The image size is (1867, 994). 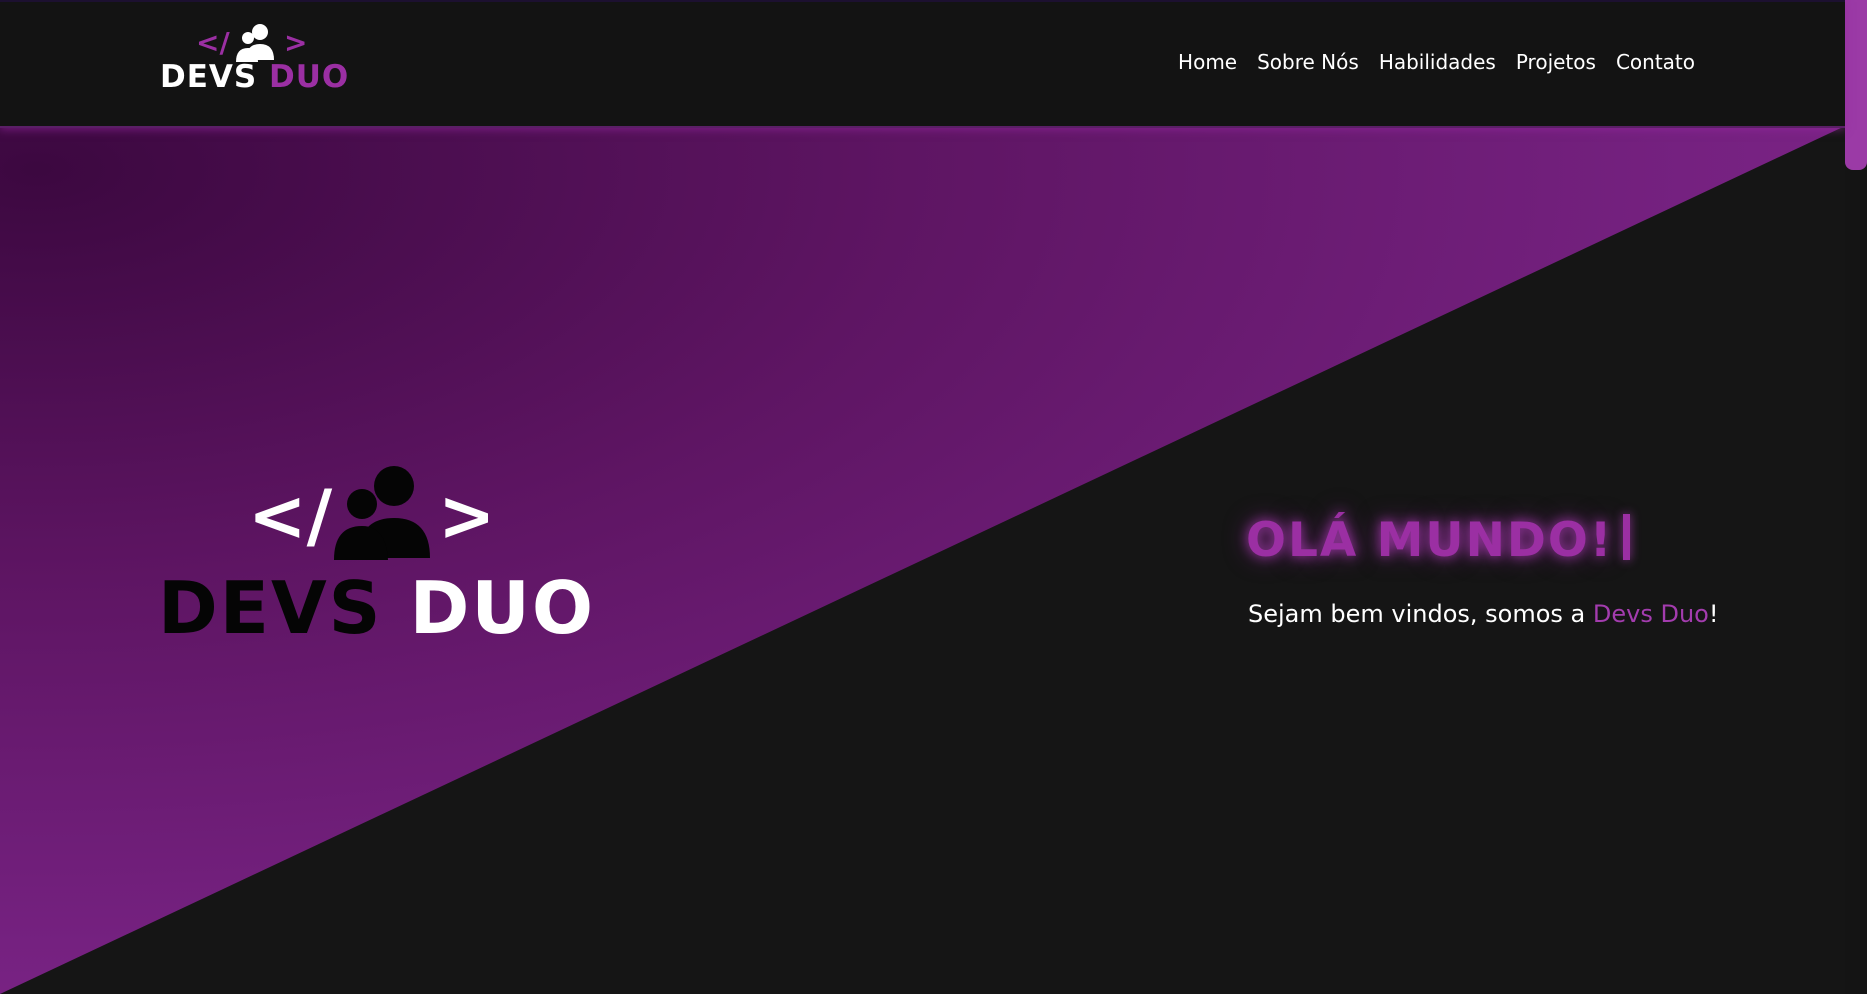 What do you see at coordinates (922, 127) in the screenshot?
I see `header-divider` at bounding box center [922, 127].